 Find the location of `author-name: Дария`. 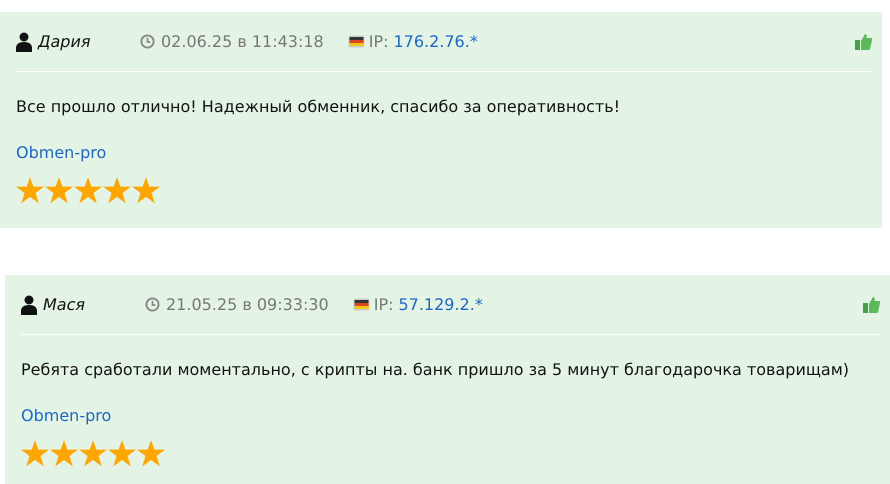

author-name: Дария is located at coordinates (65, 41).